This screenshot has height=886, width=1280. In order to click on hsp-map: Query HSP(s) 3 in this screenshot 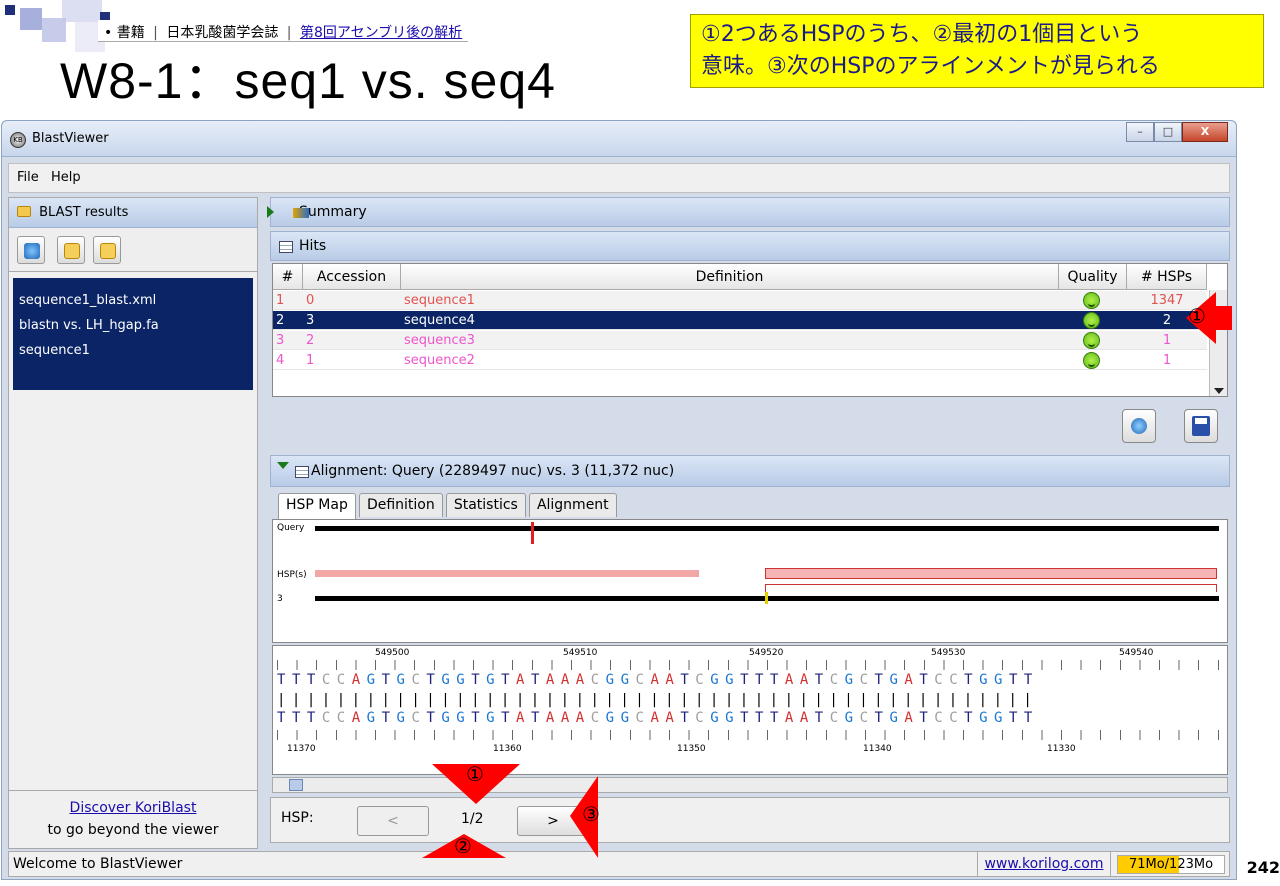, I will do `click(750, 581)`.